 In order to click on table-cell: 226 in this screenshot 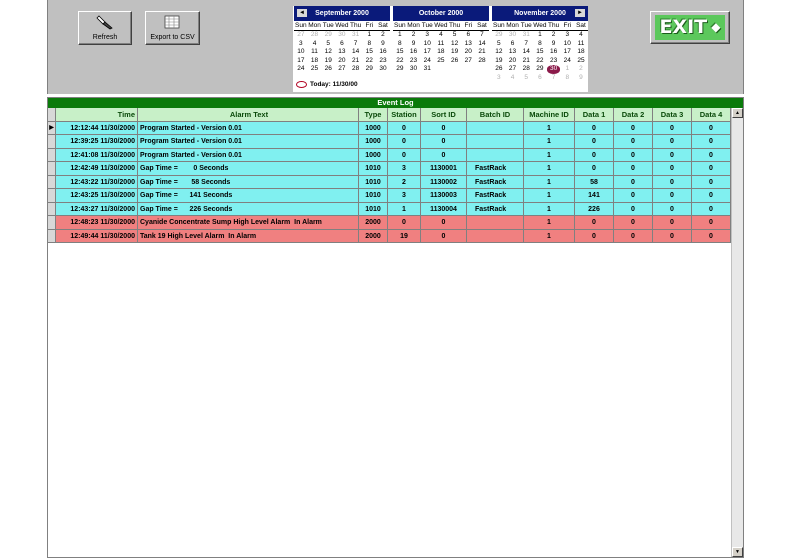, I will do `click(594, 209)`.